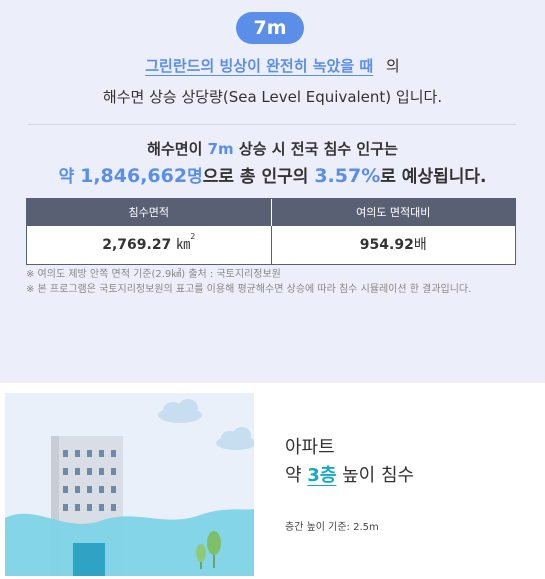  I want to click on floors-value: 3층, so click(321, 475).